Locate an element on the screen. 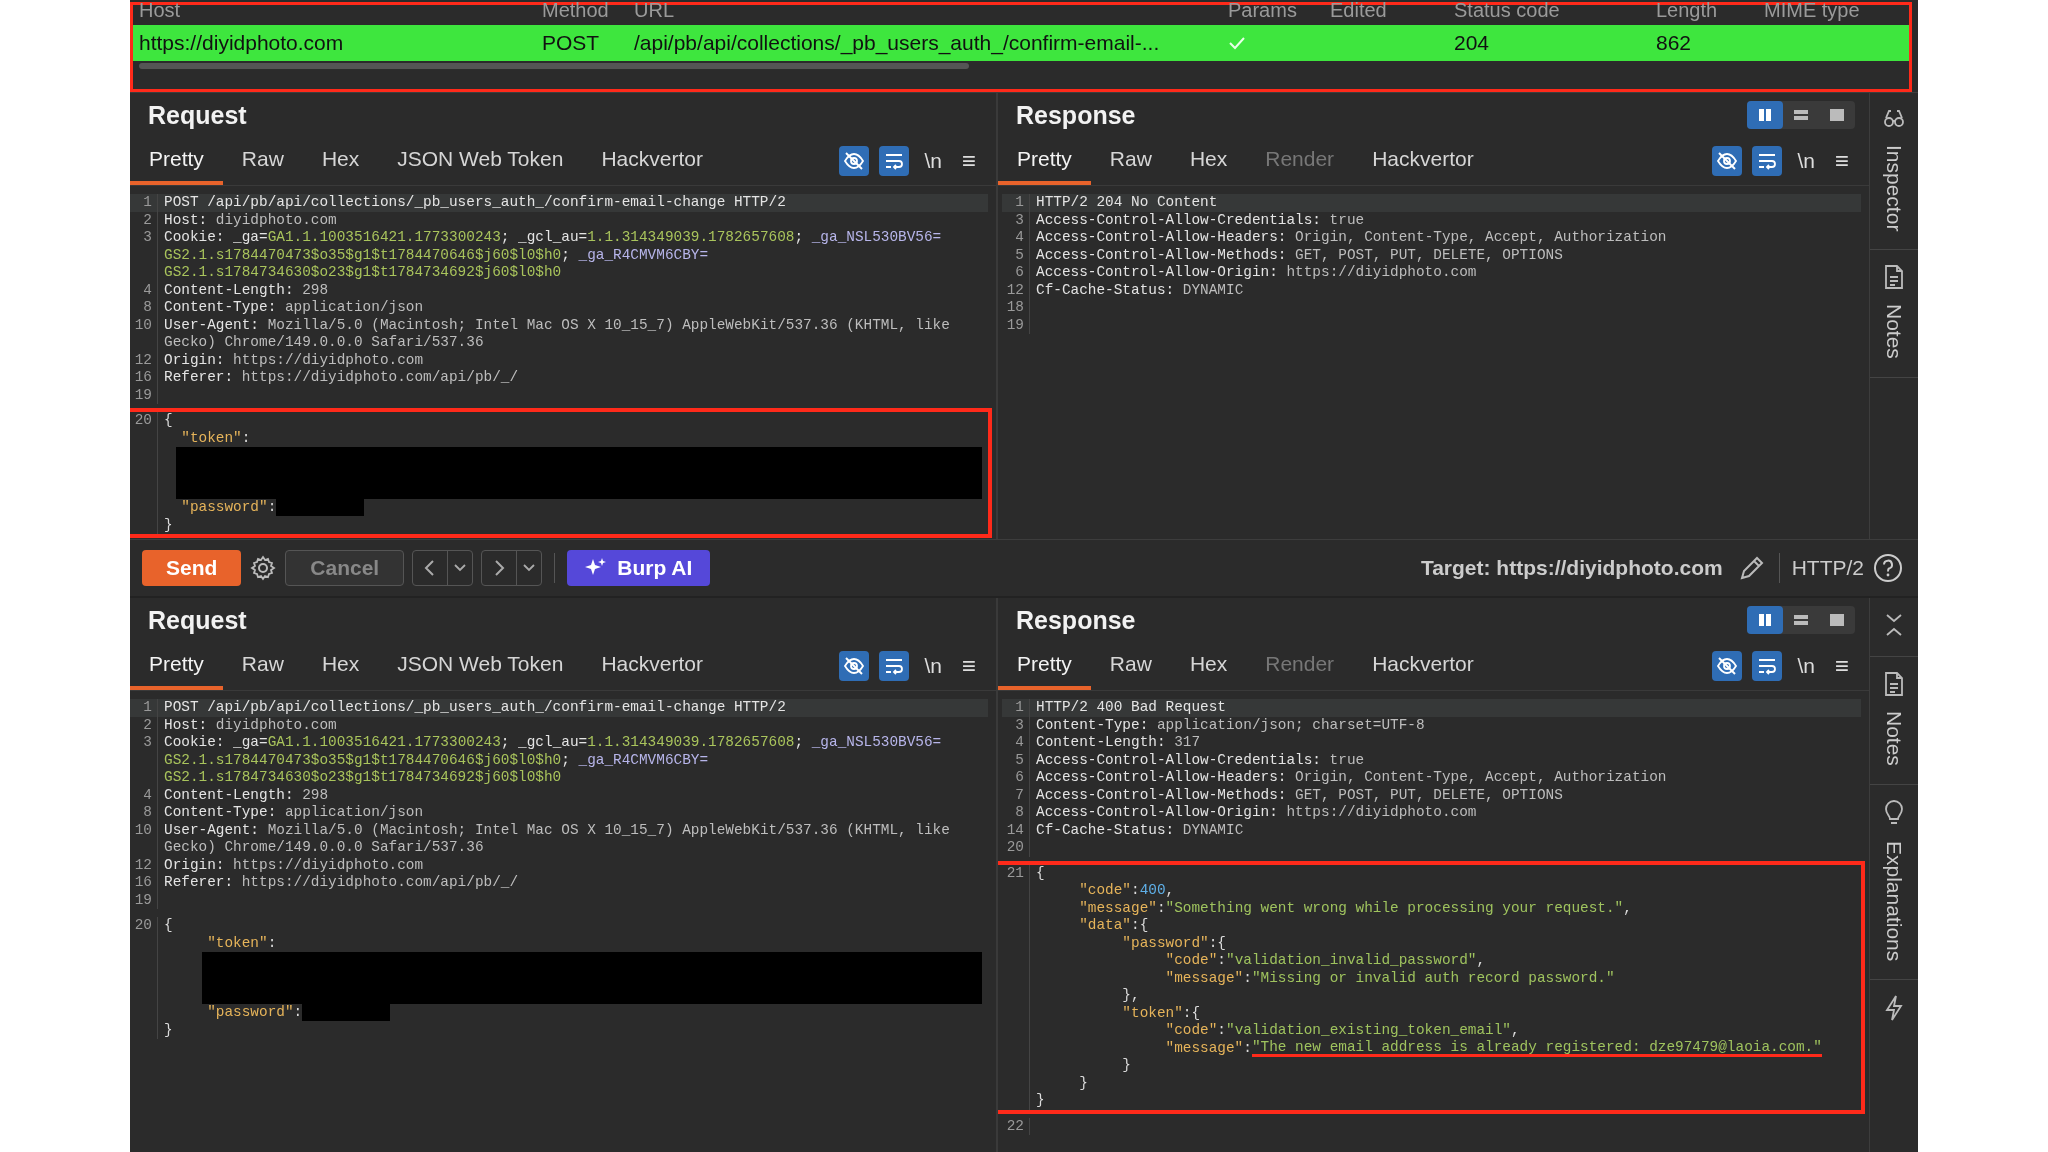  line-number: 2 is located at coordinates (147, 219).